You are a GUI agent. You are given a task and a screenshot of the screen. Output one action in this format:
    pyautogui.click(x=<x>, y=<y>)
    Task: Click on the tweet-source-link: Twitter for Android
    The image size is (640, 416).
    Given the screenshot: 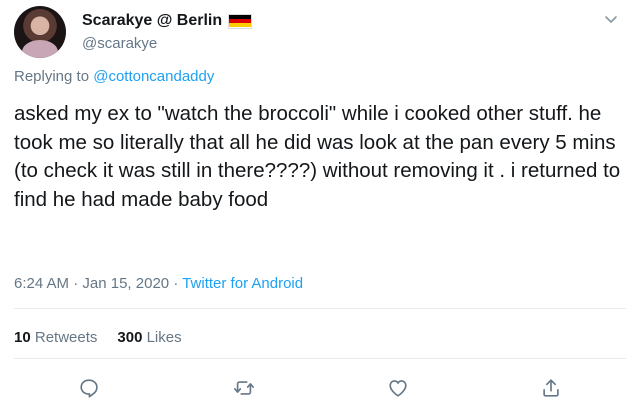 What is the action you would take?
    pyautogui.click(x=242, y=283)
    